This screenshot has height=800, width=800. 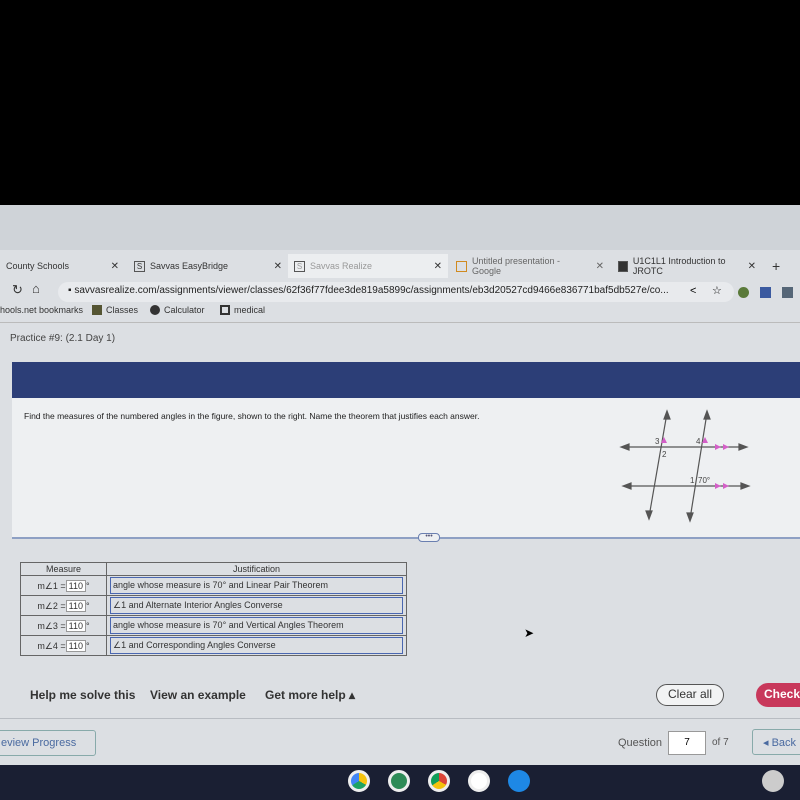 I want to click on get-more-help-link: Get more help ▴, so click(x=310, y=695).